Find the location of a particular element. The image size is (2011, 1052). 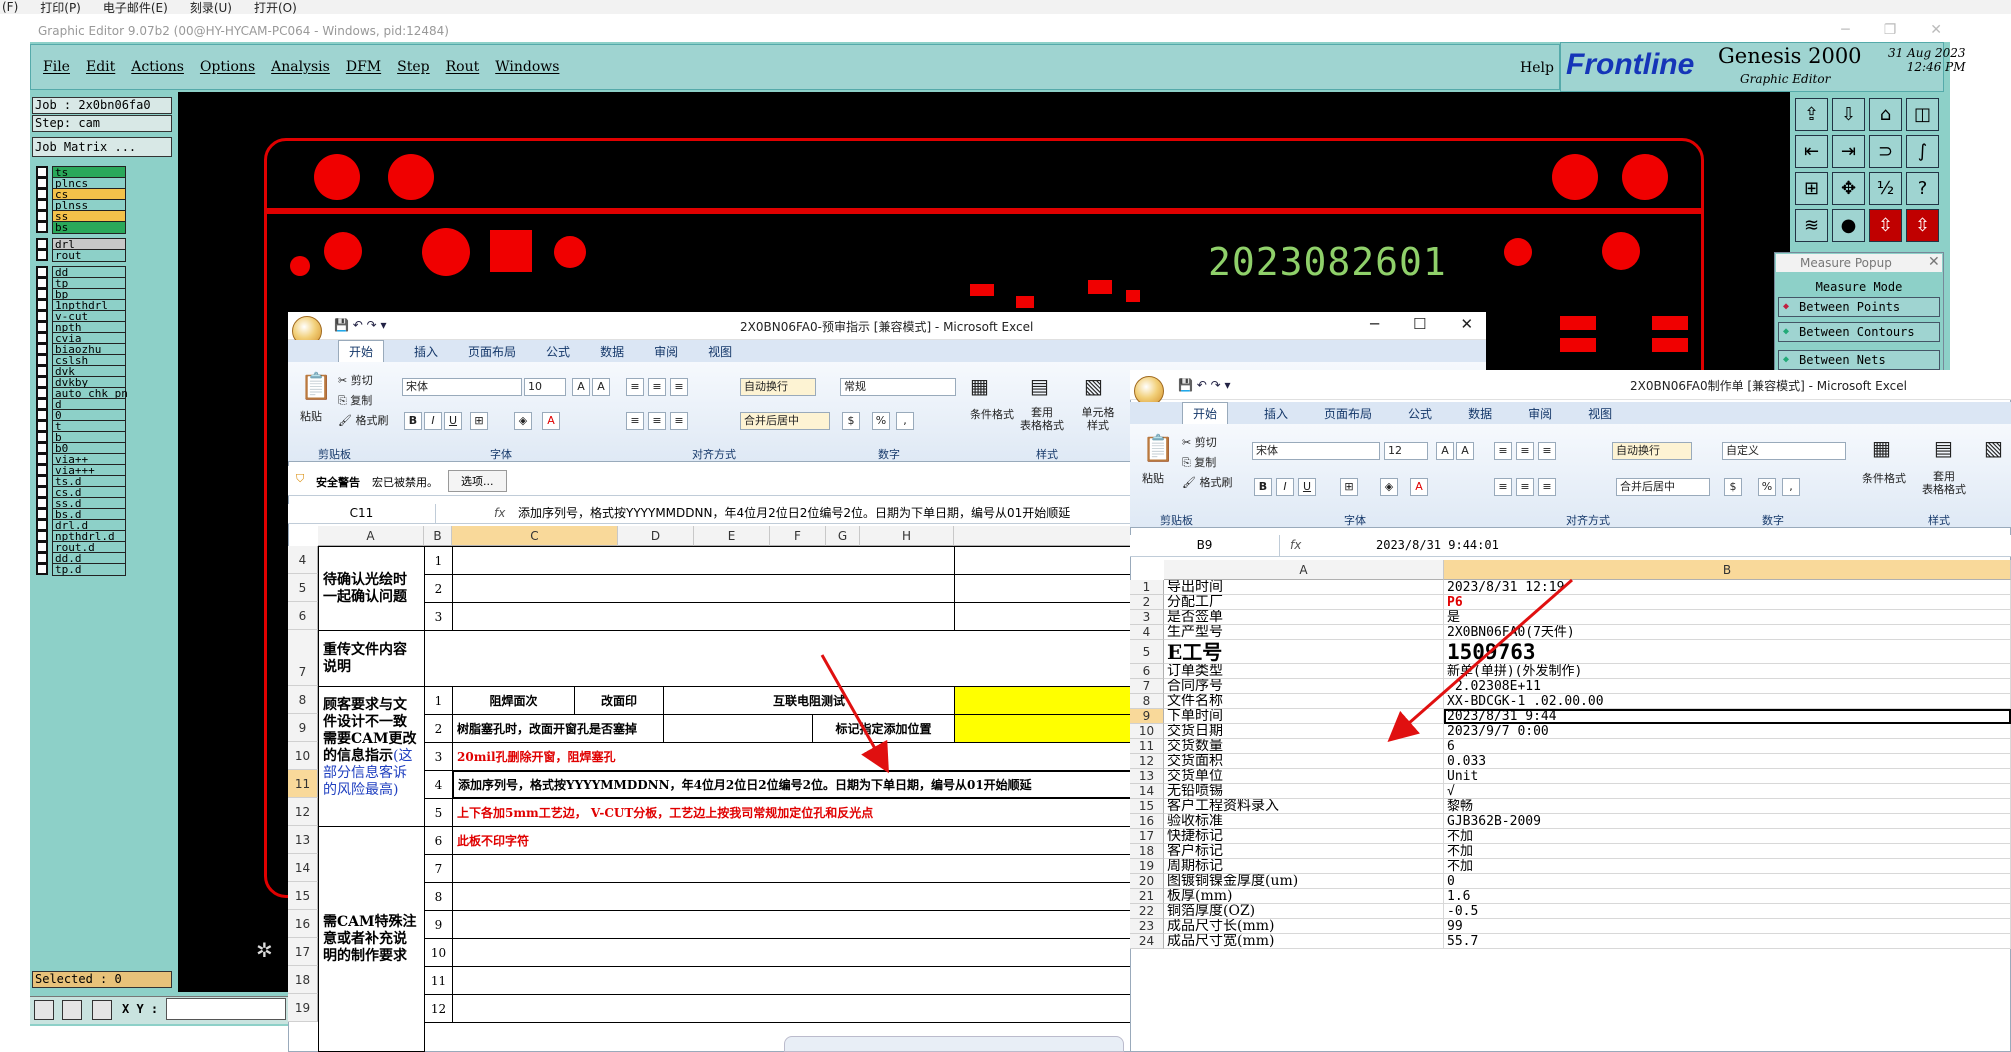

row-header: 22 is located at coordinates (1147, 911).